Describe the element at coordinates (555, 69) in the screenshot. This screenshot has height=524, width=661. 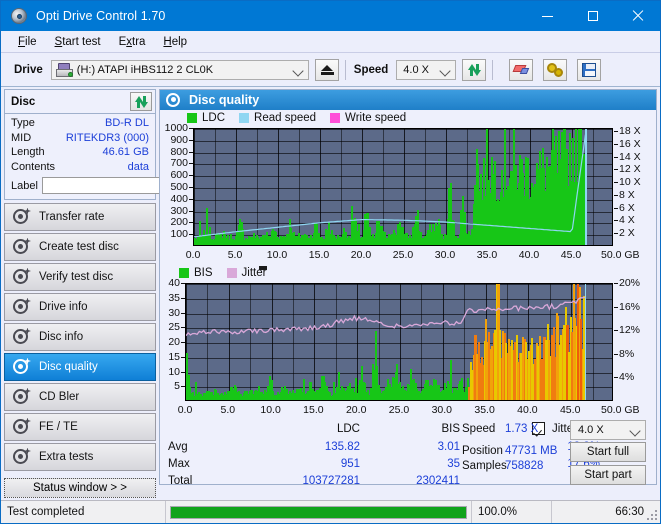
I see `settings-button` at that location.